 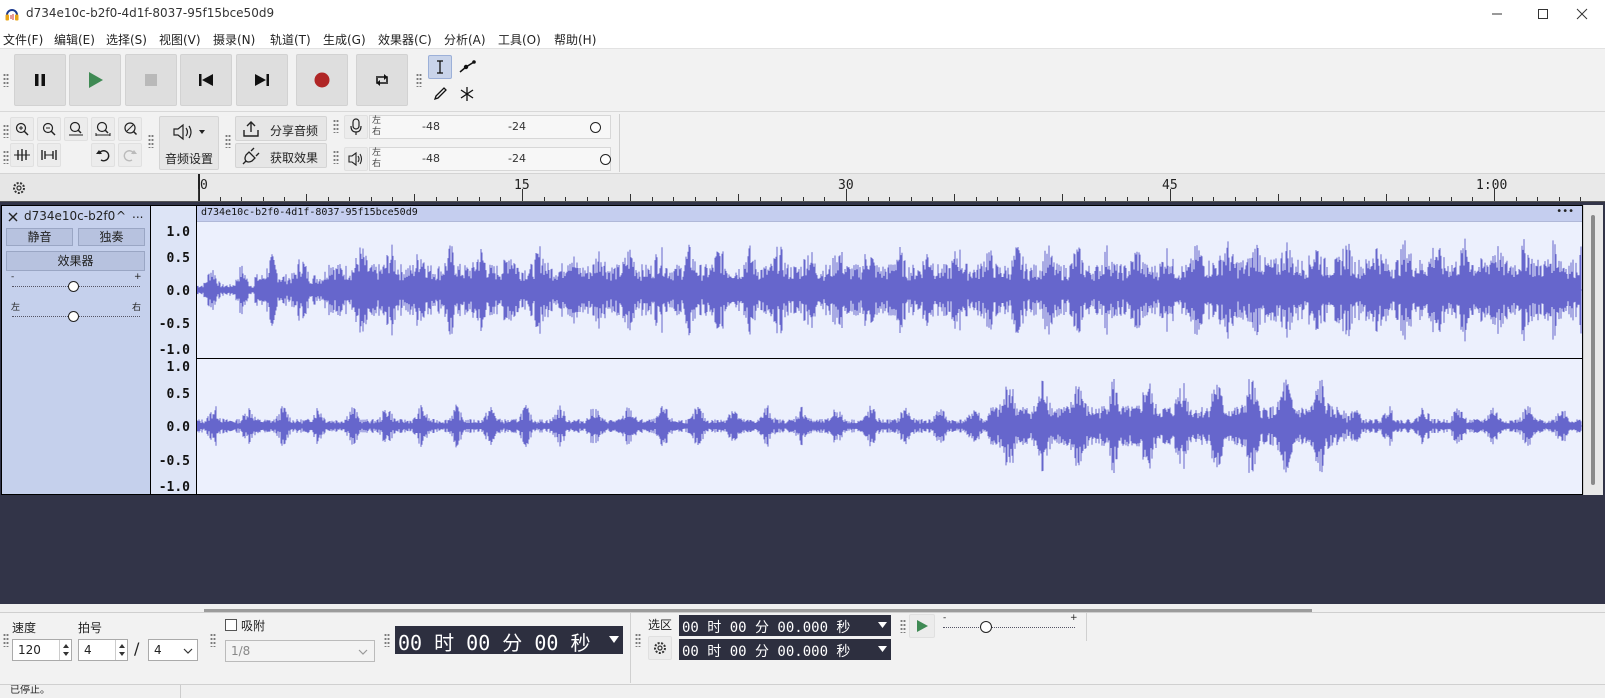 I want to click on minimize-button, so click(x=1497, y=14).